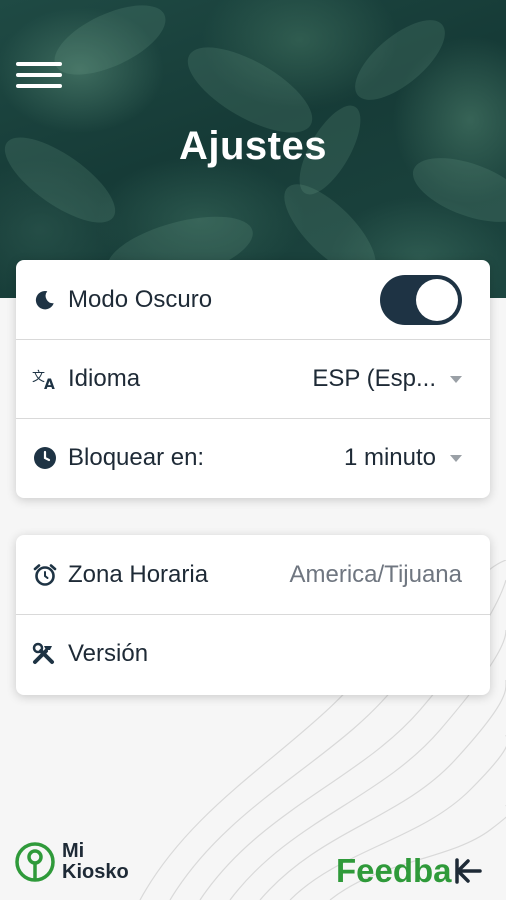  I want to click on toggle-knob, so click(437, 299).